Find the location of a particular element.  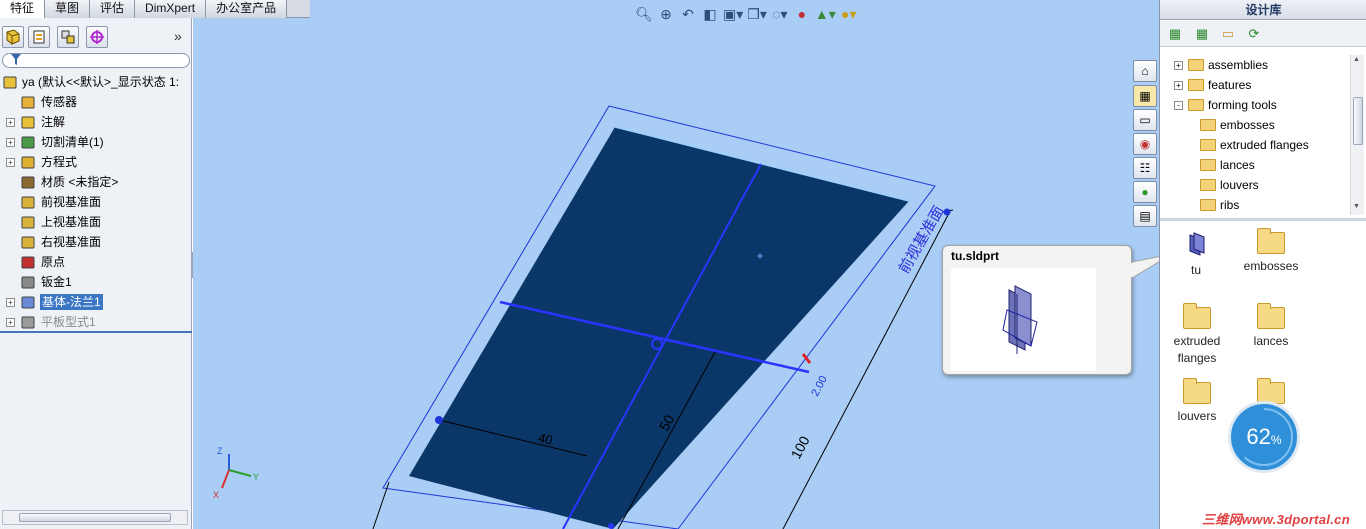

feature-tree-label: 注解 is located at coordinates (53, 122).